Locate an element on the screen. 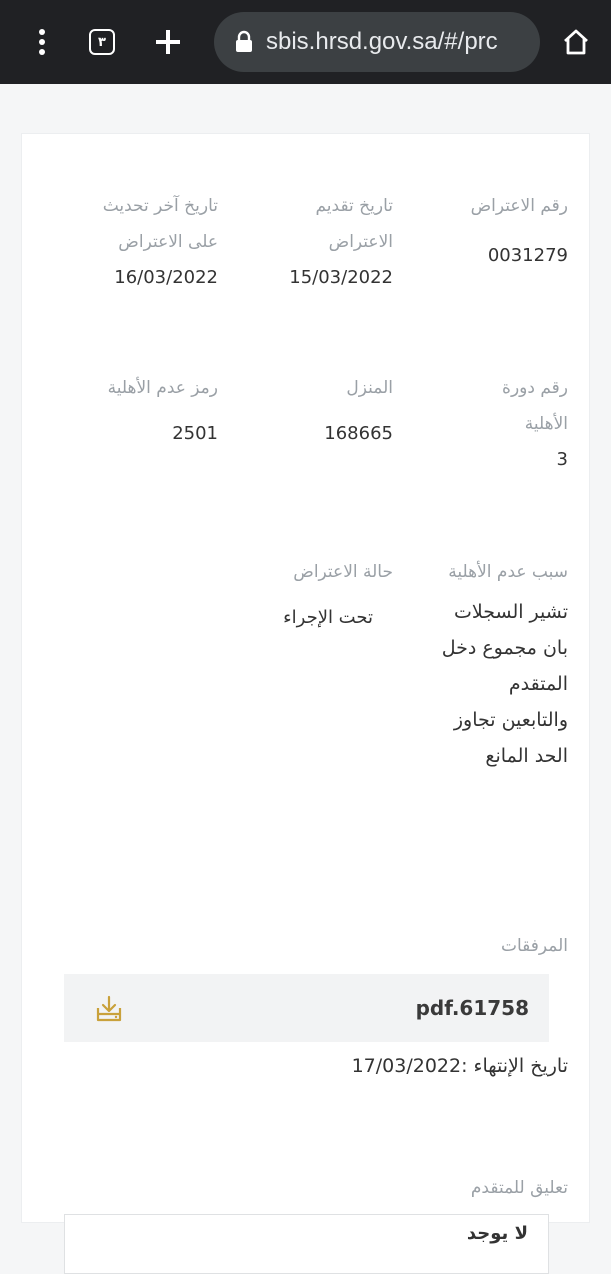 The height and width of the screenshot is (1274, 611). home-icon is located at coordinates (576, 42).